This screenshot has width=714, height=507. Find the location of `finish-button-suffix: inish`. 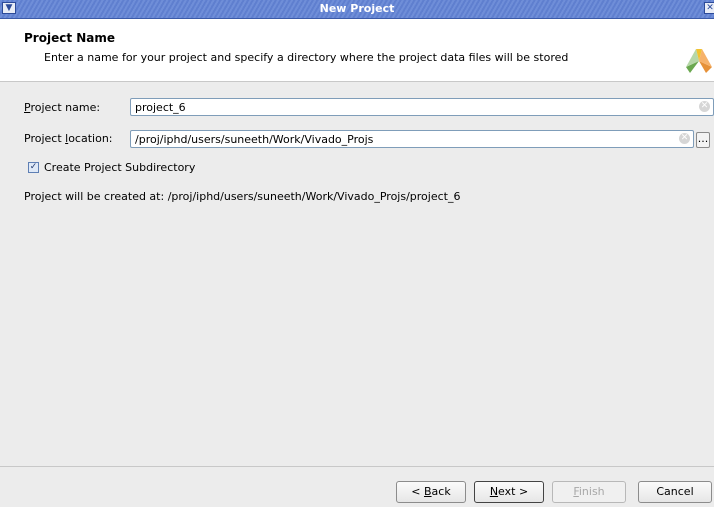

finish-button-suffix: inish is located at coordinates (591, 491).